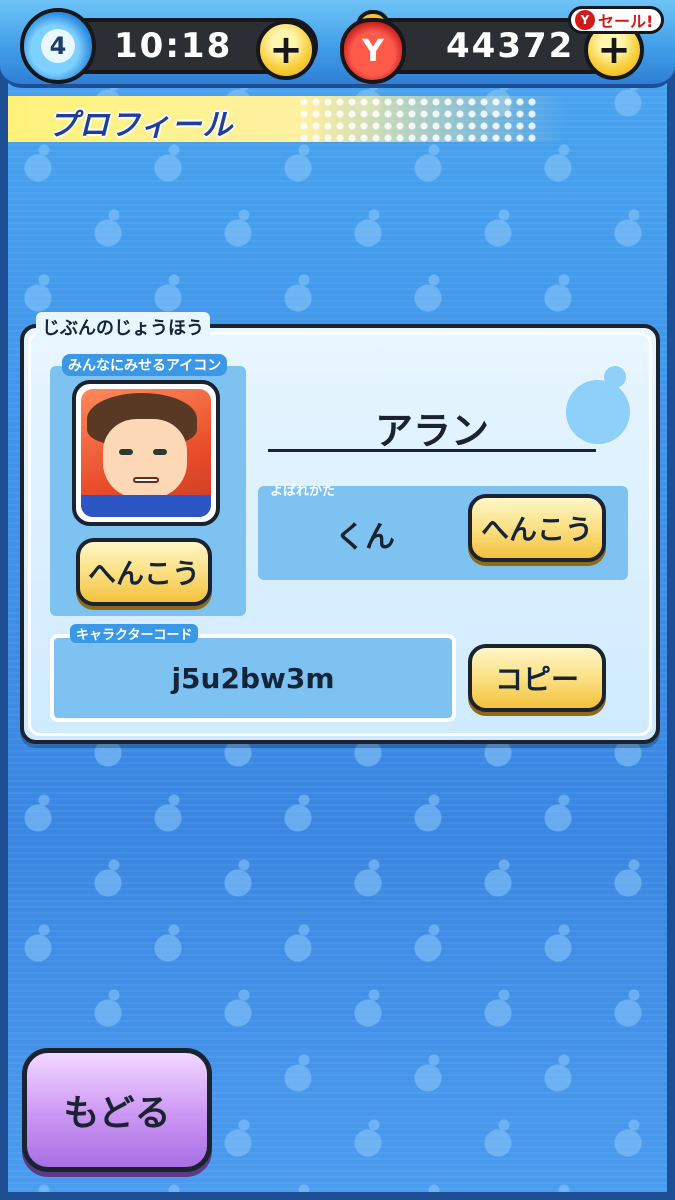 The image size is (675, 1200). Describe the element at coordinates (144, 572) in the screenshot. I see `change-icon-button: へんこう` at that location.